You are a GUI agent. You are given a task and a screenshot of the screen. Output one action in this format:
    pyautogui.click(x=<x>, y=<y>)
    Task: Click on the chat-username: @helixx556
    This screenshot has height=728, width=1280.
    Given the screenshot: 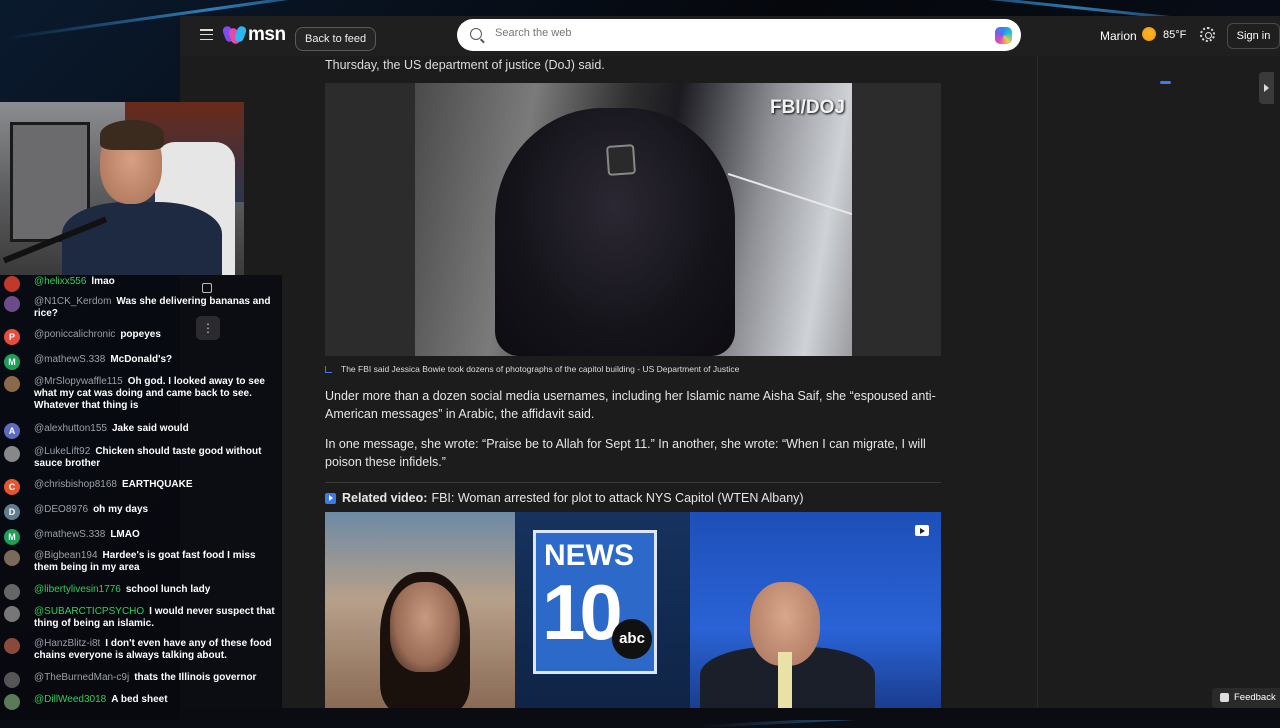 What is the action you would take?
    pyautogui.click(x=60, y=281)
    